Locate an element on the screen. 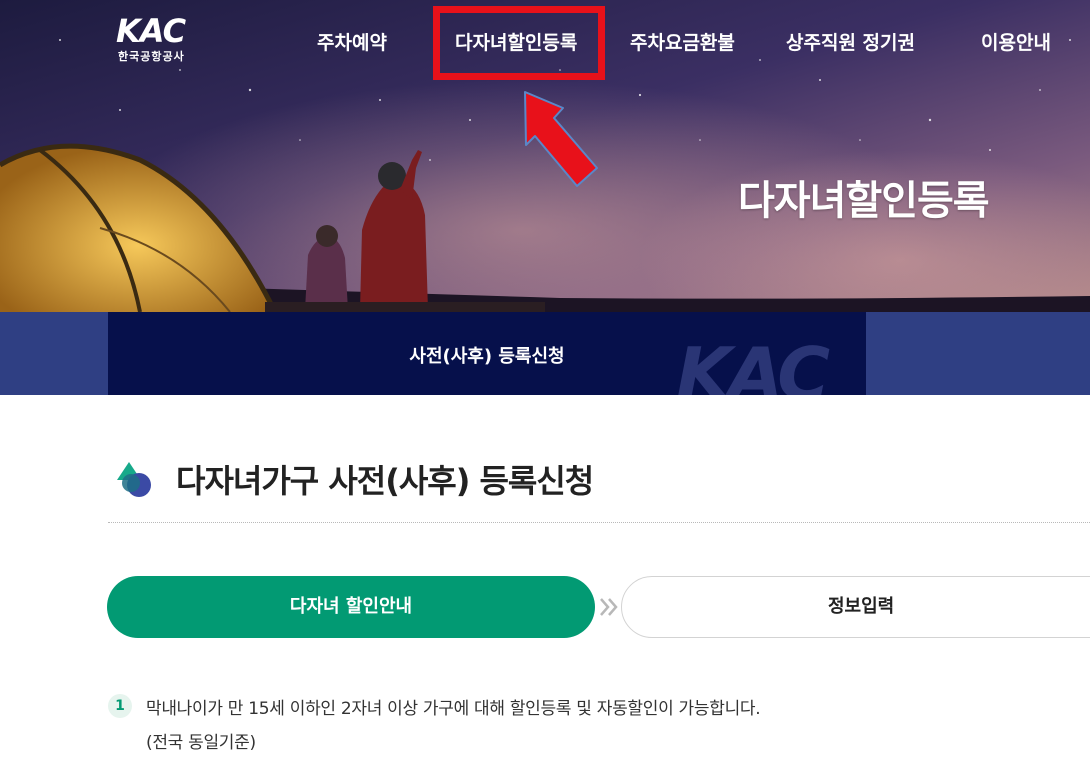  logo-subtitle: 한국공항공사 is located at coordinates (151, 56).